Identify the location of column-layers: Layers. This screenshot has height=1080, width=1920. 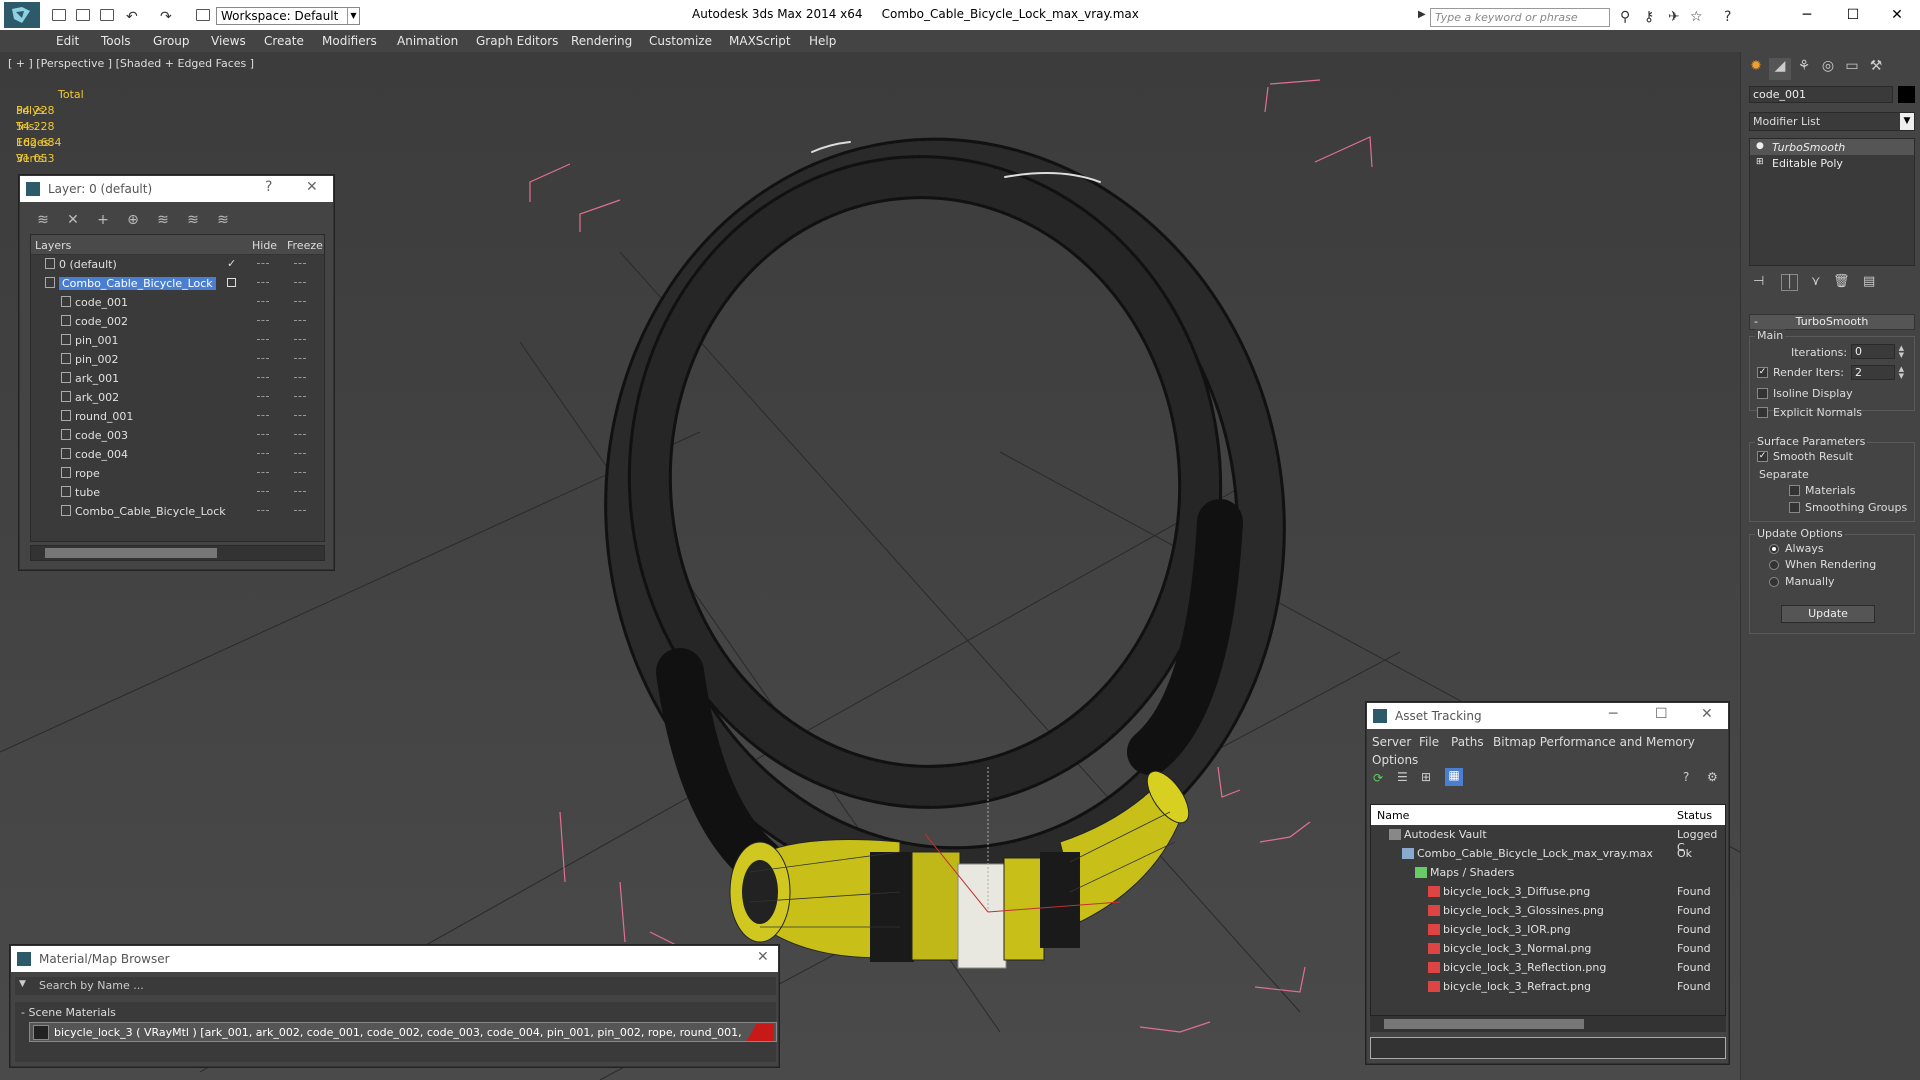
(53, 245).